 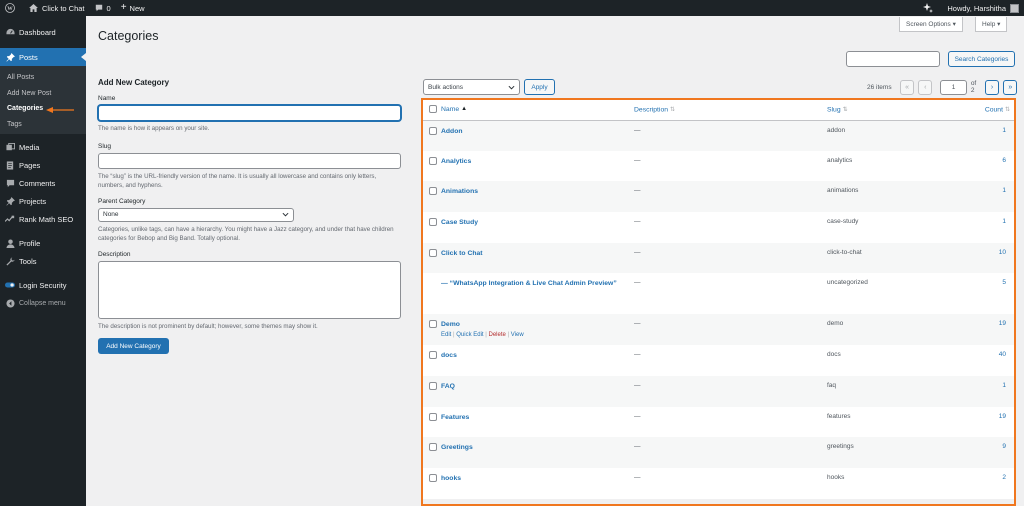 I want to click on search-input, so click(x=893, y=59).